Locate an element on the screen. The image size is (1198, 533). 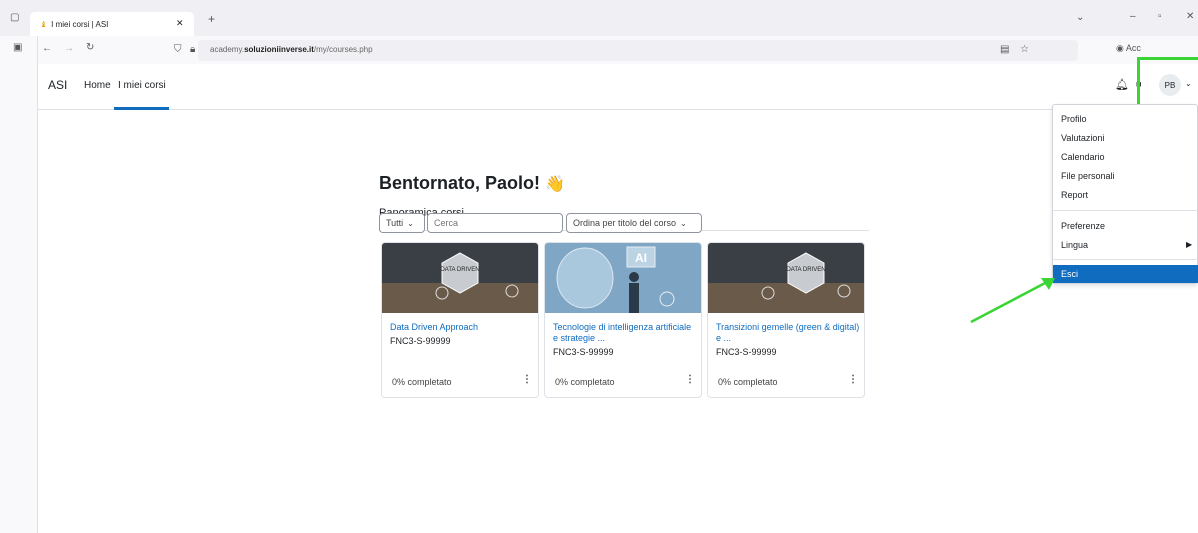
tab-overview-icon: ▢ is located at coordinates (14, 17).